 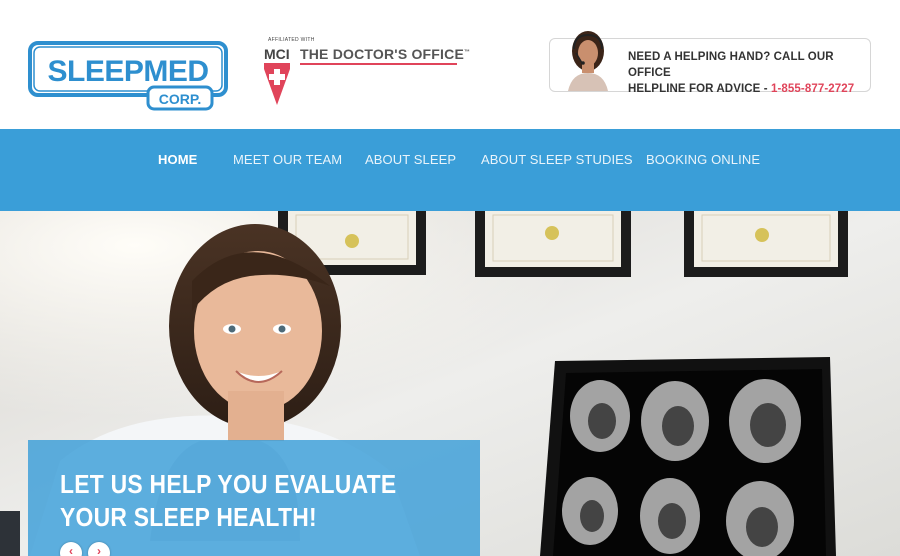 What do you see at coordinates (188, 517) in the screenshot?
I see `hero-headline-line2: YOUR SLEEP HEALTH!` at bounding box center [188, 517].